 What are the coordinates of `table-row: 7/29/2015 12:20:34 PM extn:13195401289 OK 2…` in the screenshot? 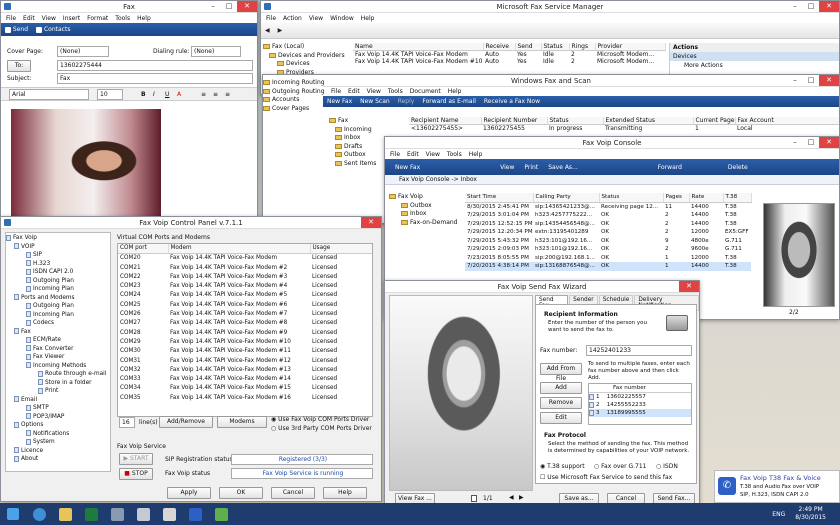 It's located at (608, 232).